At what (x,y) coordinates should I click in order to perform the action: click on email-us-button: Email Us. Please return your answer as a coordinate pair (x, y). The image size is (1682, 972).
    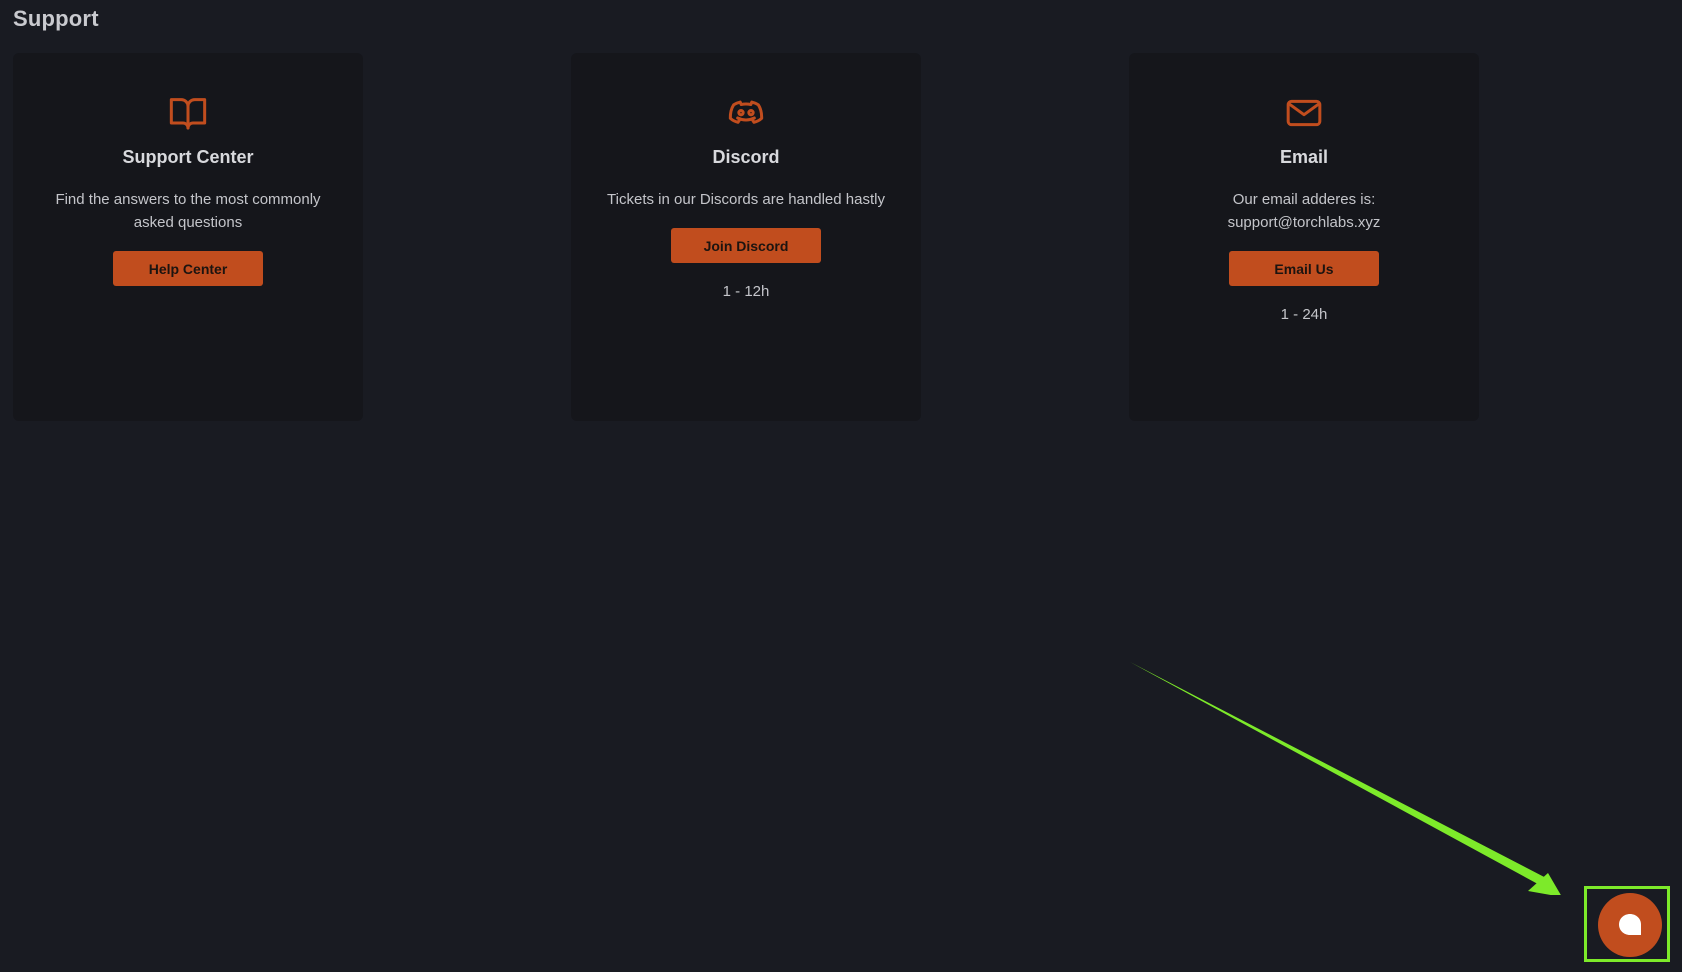
    Looking at the image, I should click on (1304, 268).